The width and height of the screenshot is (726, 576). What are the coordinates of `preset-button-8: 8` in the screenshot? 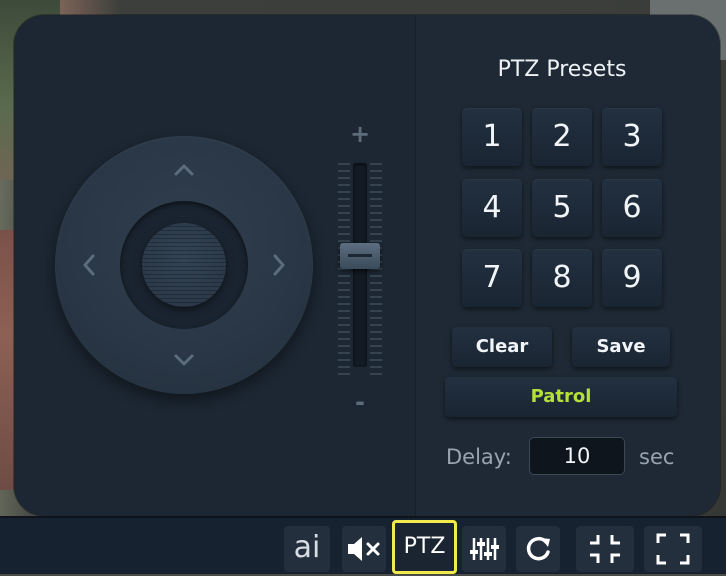 It's located at (562, 278).